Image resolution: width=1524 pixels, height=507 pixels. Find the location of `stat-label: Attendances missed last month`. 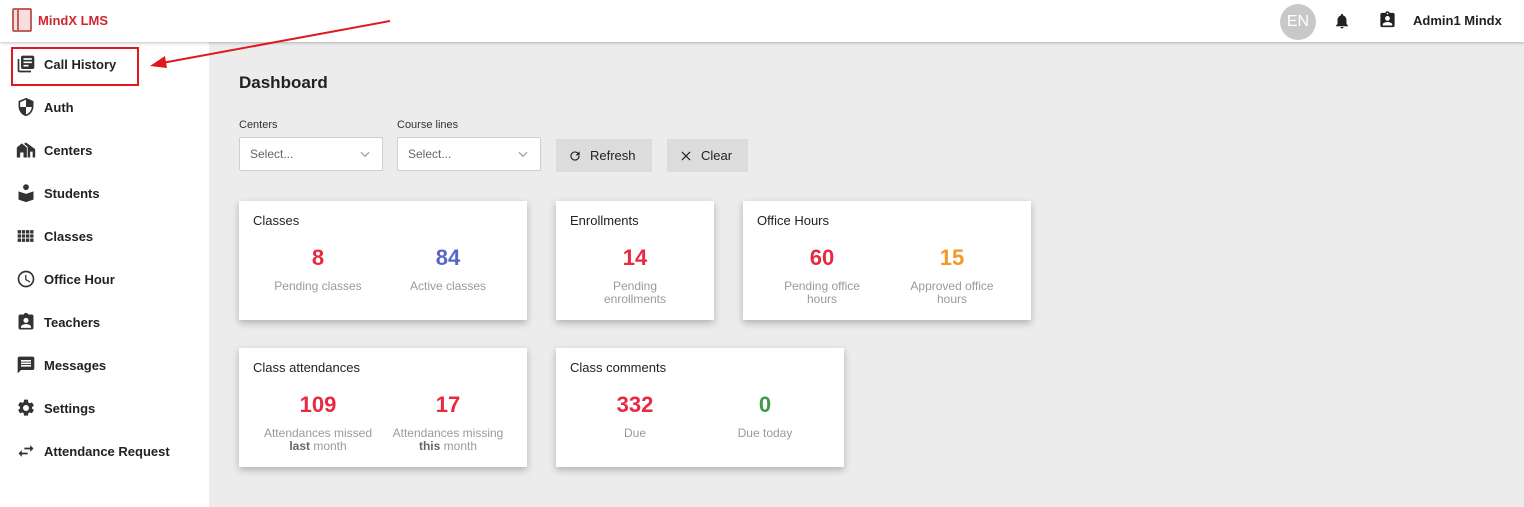

stat-label: Attendances missed last month is located at coordinates (318, 439).